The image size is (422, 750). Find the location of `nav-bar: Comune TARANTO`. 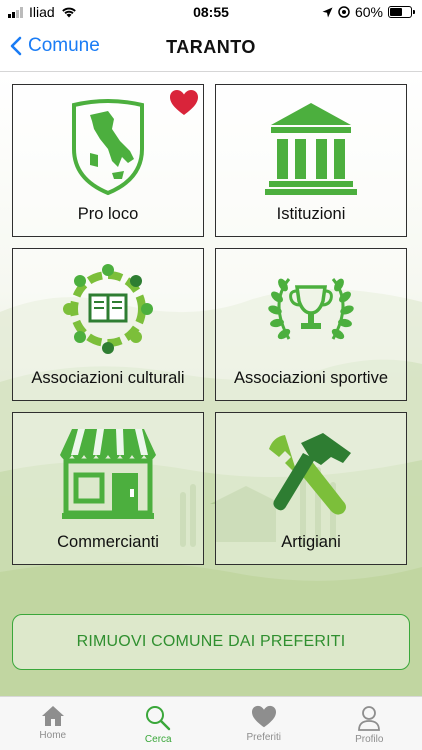

nav-bar: Comune TARANTO is located at coordinates (211, 48).